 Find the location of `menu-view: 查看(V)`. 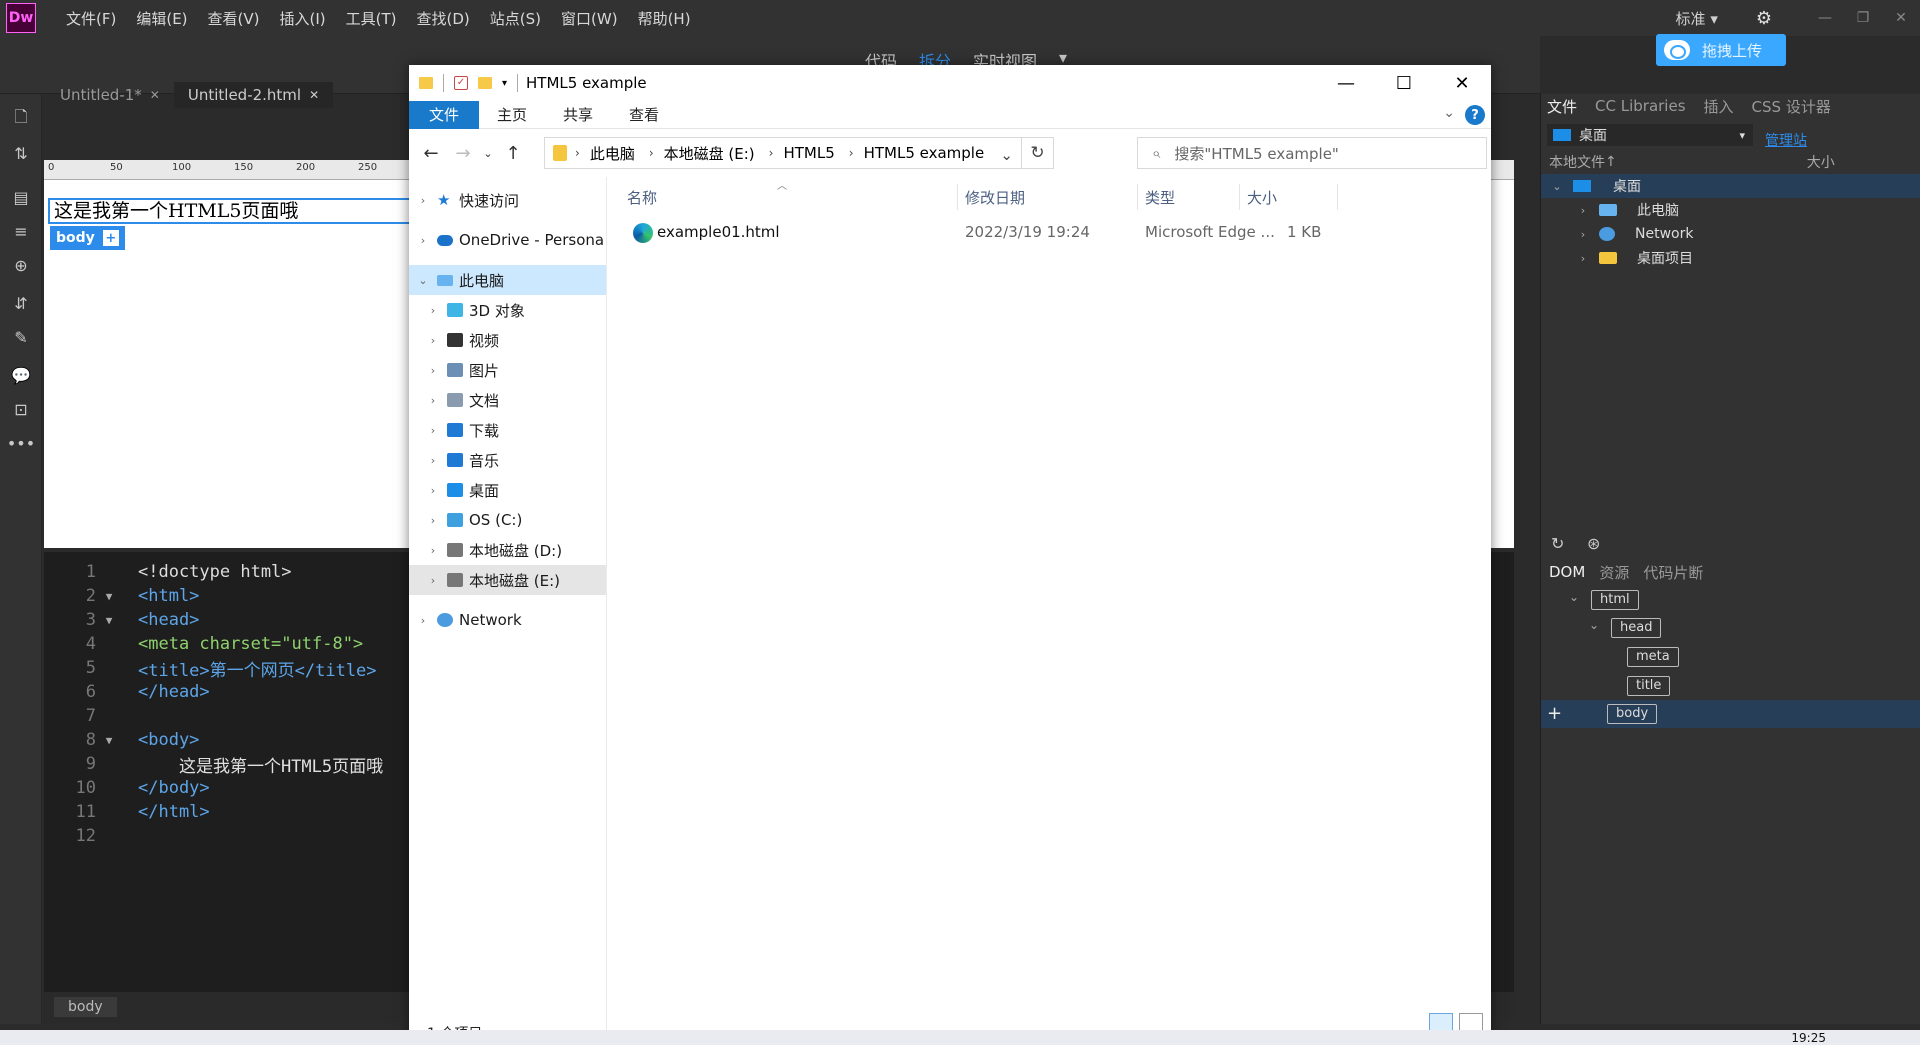

menu-view: 查看(V) is located at coordinates (234, 18).